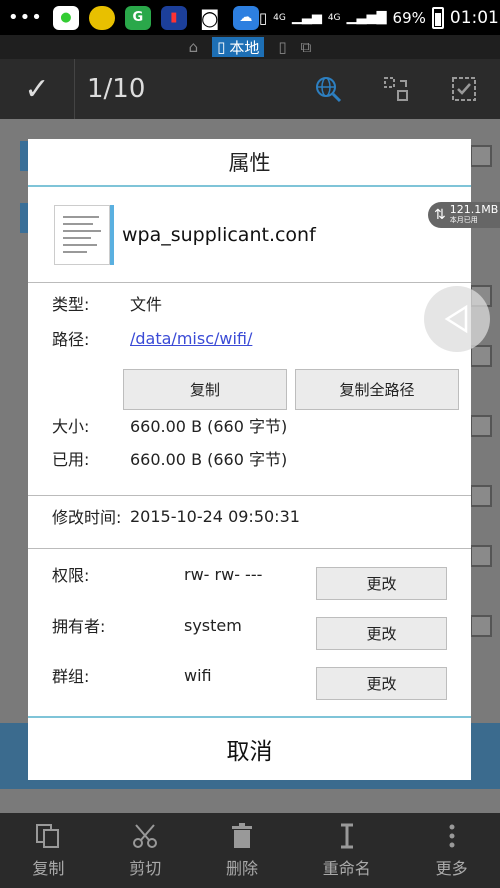 The width and height of the screenshot is (500, 888). What do you see at coordinates (452, 851) in the screenshot?
I see `more-button: 更多` at bounding box center [452, 851].